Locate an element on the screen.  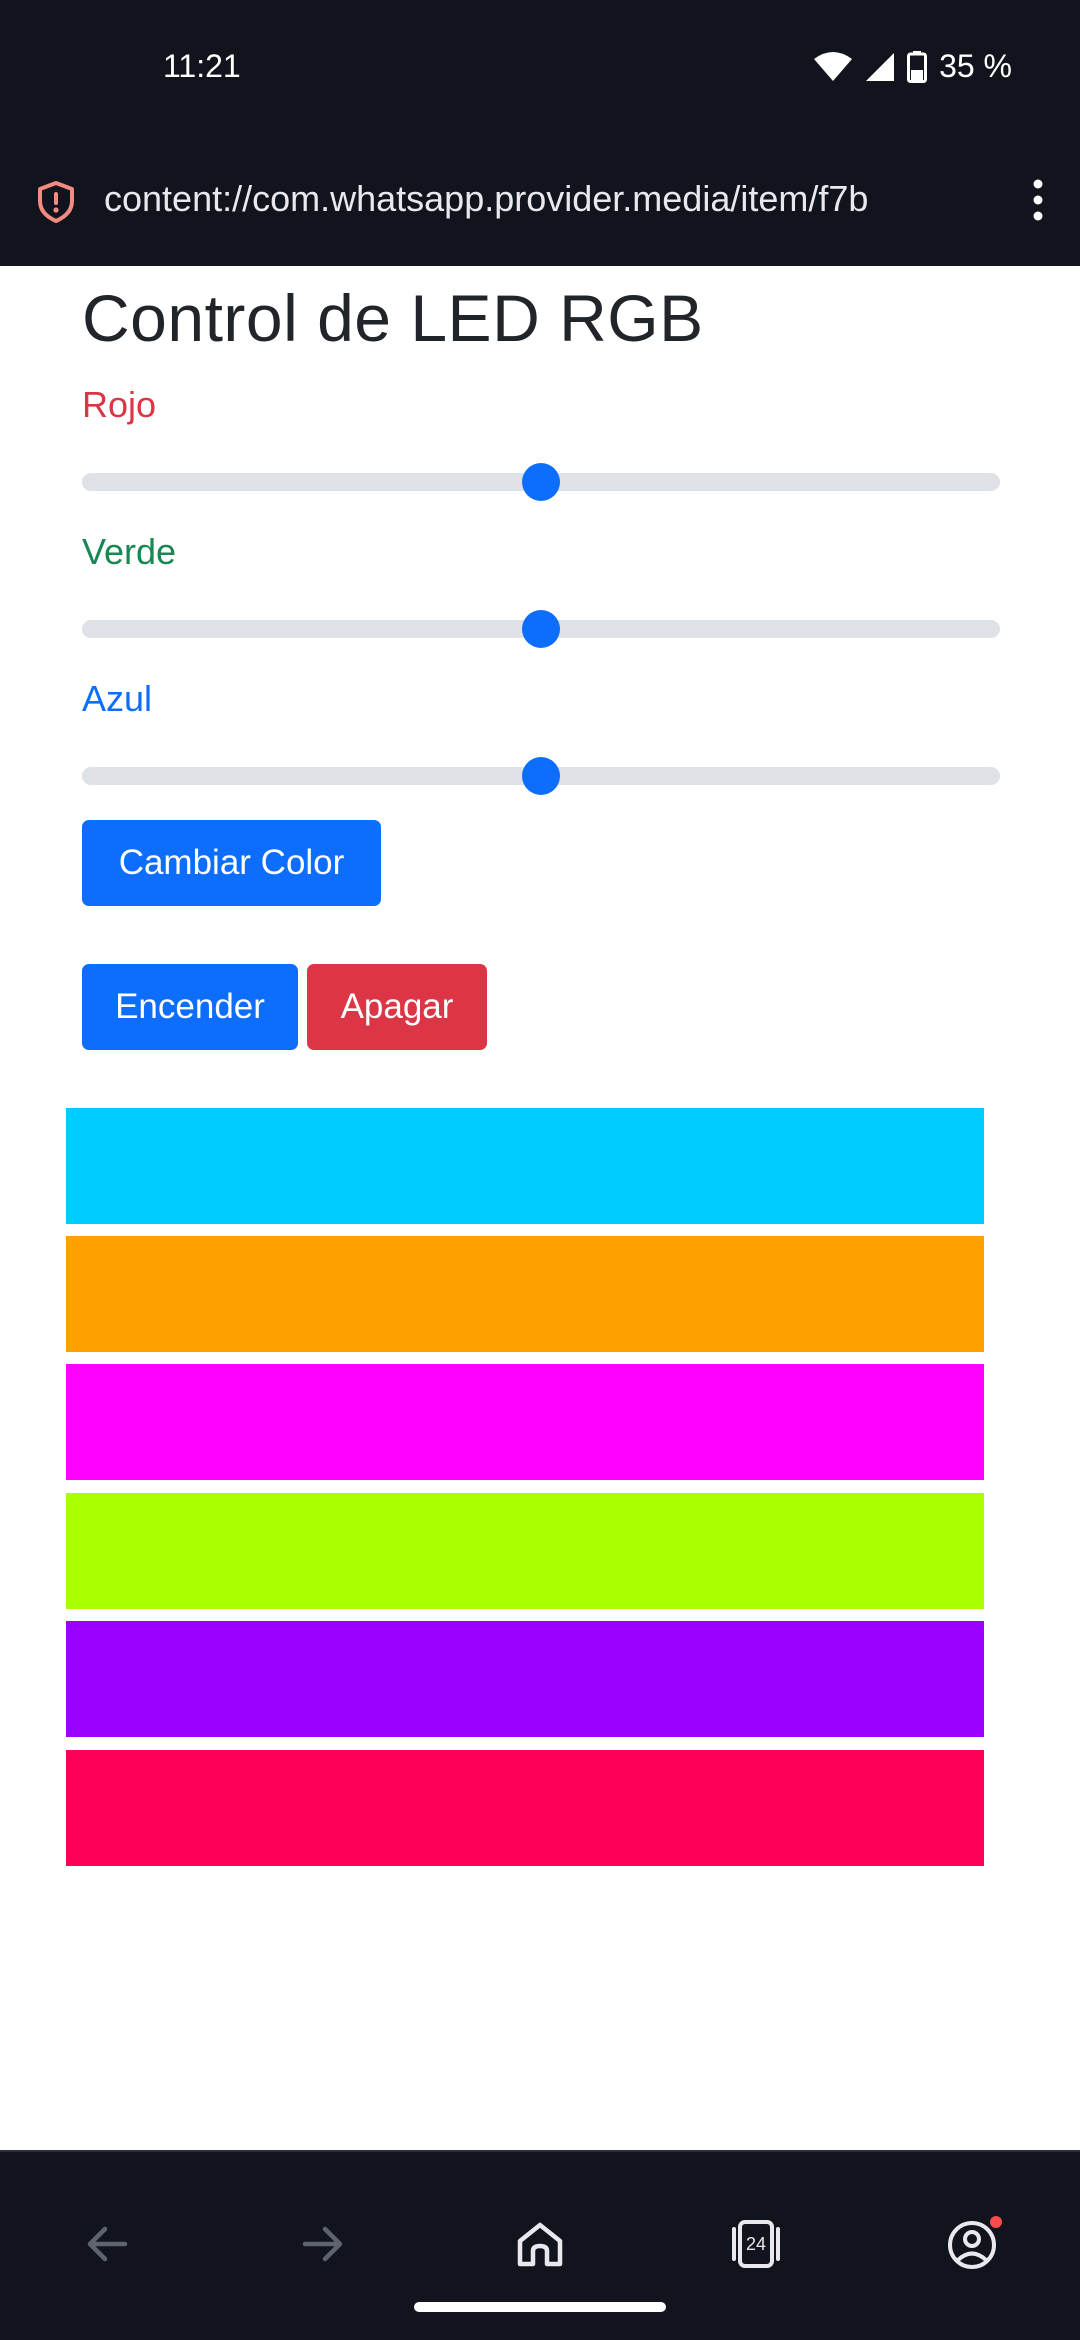
turn-off-button: Apagar is located at coordinates (397, 1007).